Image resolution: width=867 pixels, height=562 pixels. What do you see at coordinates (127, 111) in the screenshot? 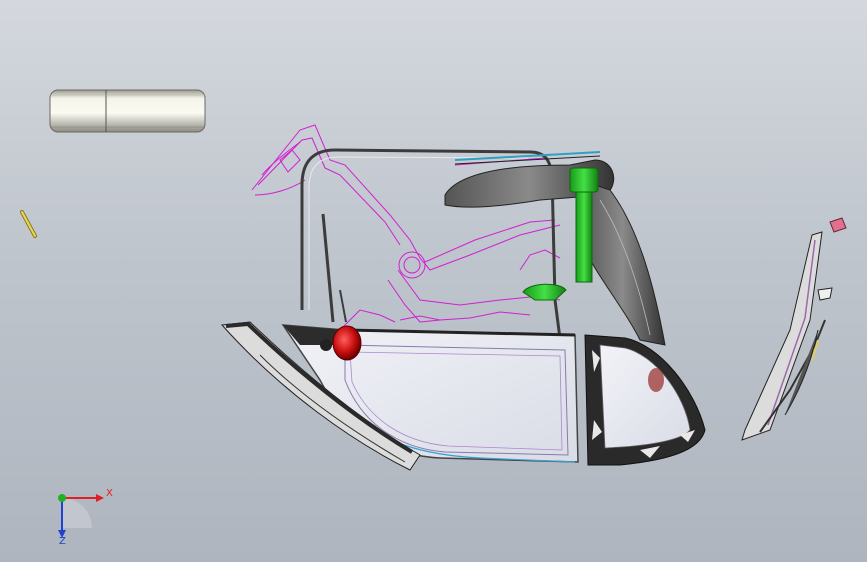
I see `cylinder-part` at bounding box center [127, 111].